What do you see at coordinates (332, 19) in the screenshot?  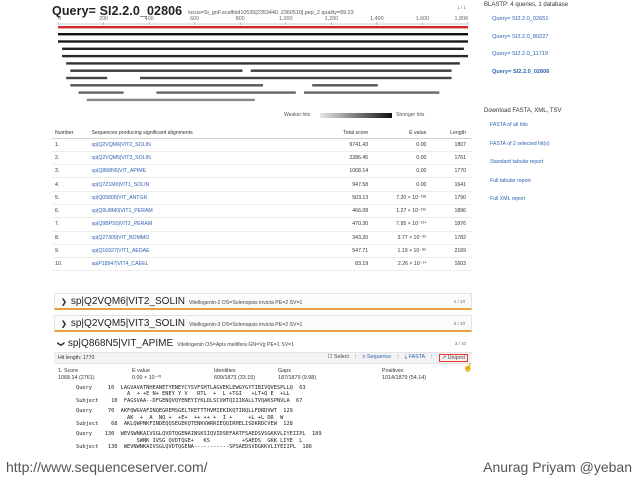 I see `axis-tick-label: 1,200` at bounding box center [332, 19].